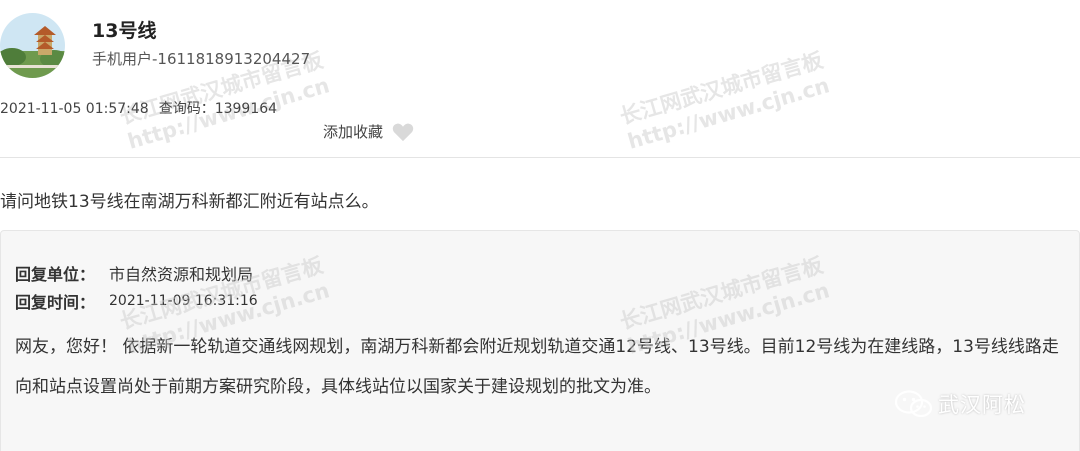 The width and height of the screenshot is (1080, 451). What do you see at coordinates (55, 274) in the screenshot?
I see `reply-dept-label: 回复单位：` at bounding box center [55, 274].